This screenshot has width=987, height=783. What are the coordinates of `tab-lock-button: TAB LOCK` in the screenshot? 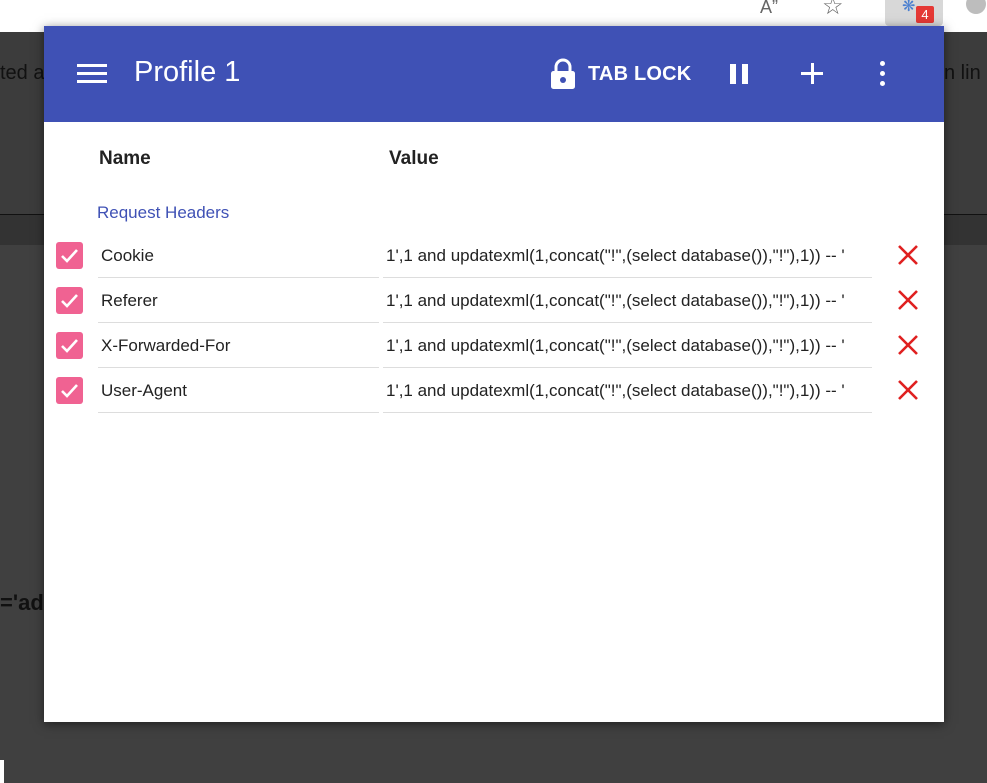 It's located at (620, 74).